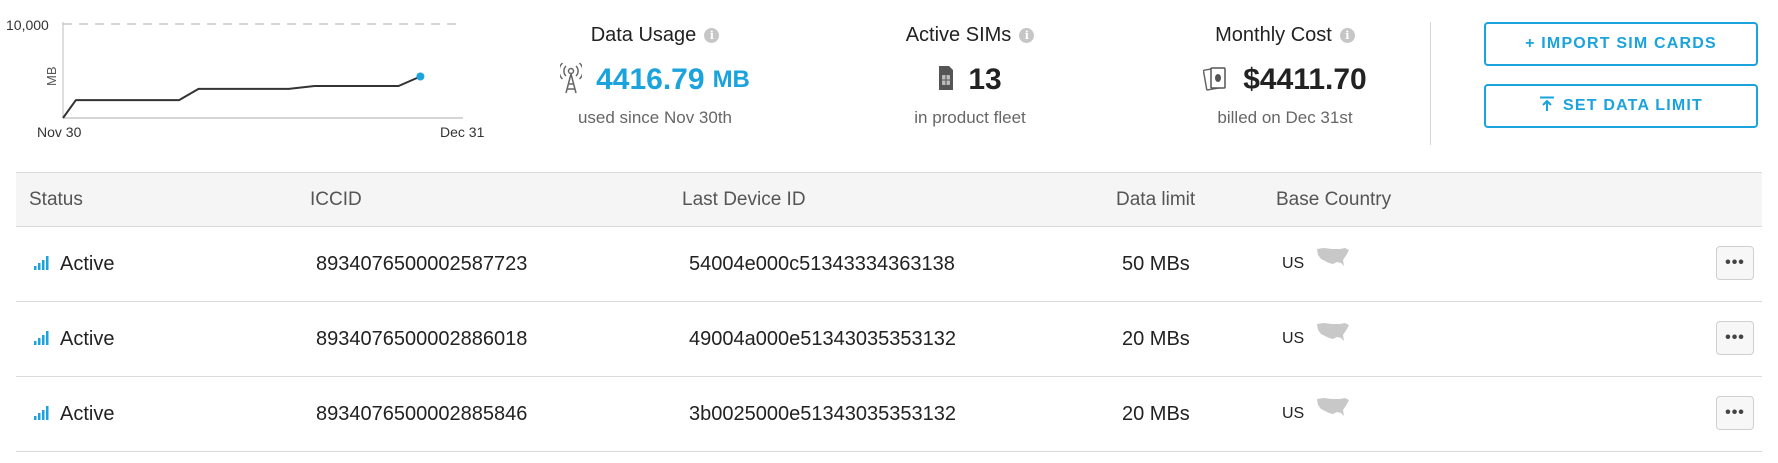  Describe the element at coordinates (27, 25) in the screenshot. I see `y-max-tick-label: 10,000` at that location.